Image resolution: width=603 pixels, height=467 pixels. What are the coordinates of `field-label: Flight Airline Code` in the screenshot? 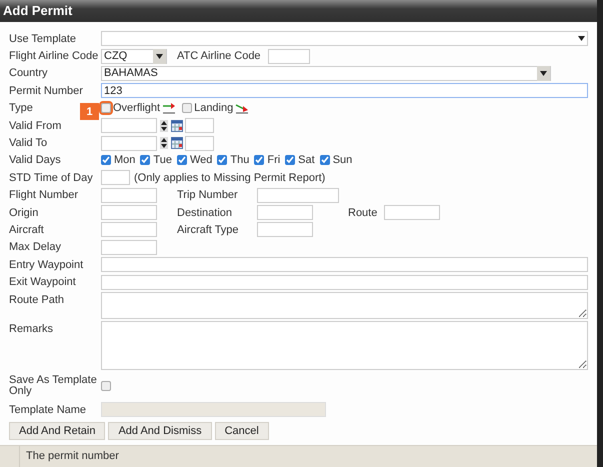 It's located at (54, 56).